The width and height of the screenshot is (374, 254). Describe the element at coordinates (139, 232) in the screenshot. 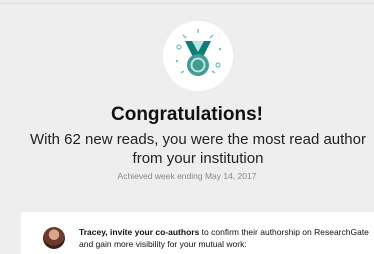

I see `invite-link: Tracey, invite your co-authors` at that location.